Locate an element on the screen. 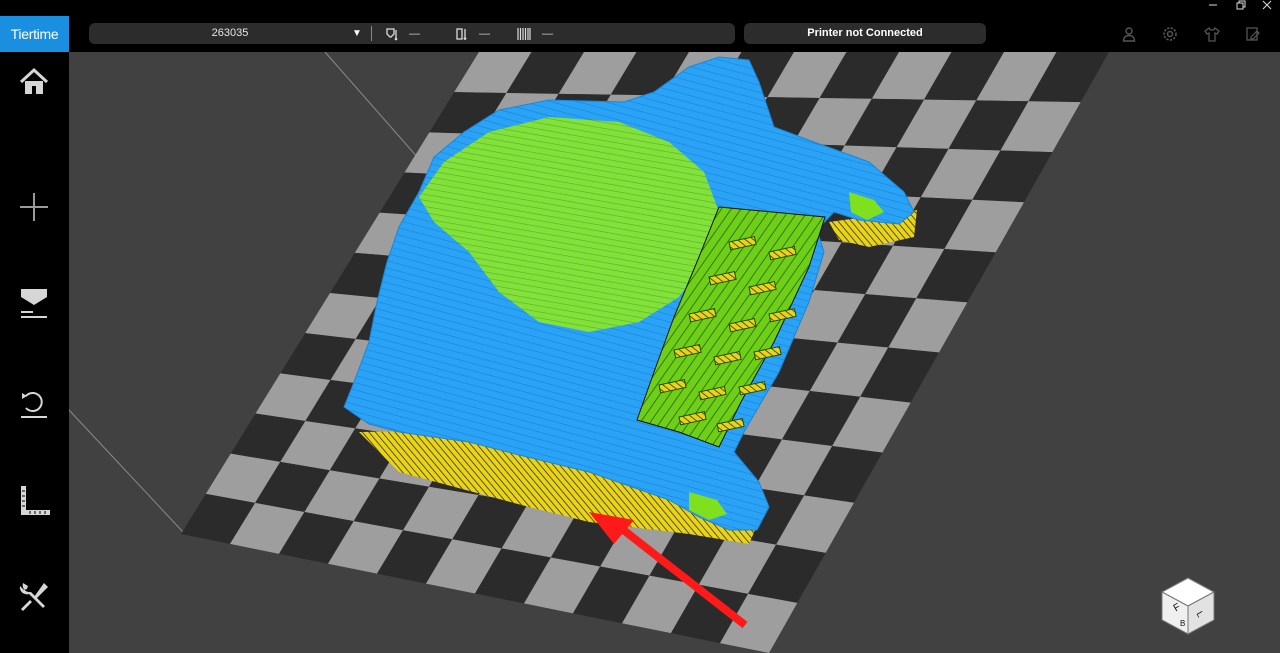 The width and height of the screenshot is (1280, 653). print-queue-icon is located at coordinates (1253, 34).